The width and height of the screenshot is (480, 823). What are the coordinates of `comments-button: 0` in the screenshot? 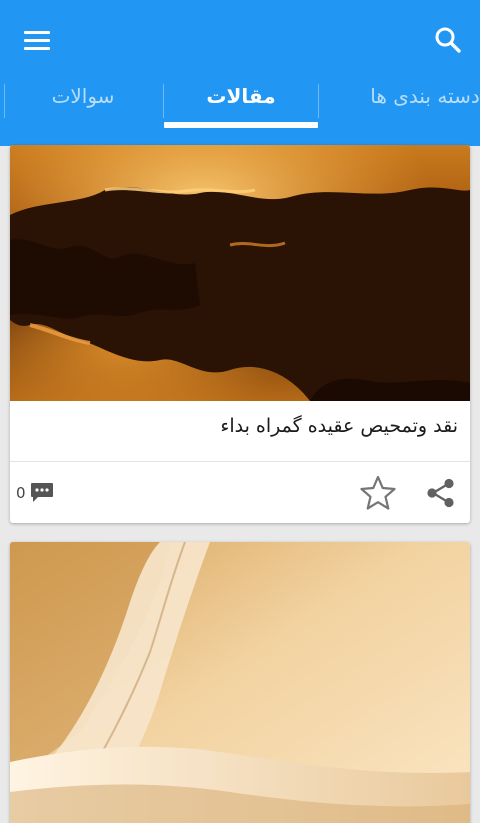 It's located at (35, 493).